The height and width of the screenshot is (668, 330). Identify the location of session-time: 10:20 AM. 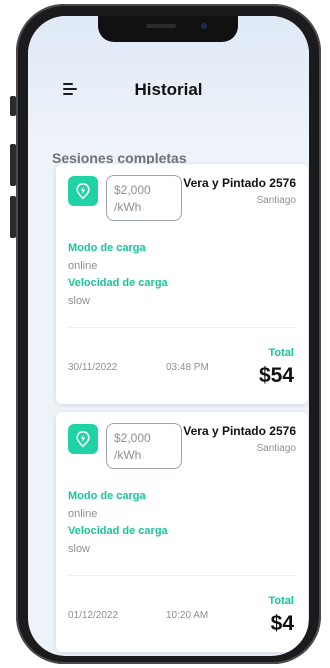
(187, 615).